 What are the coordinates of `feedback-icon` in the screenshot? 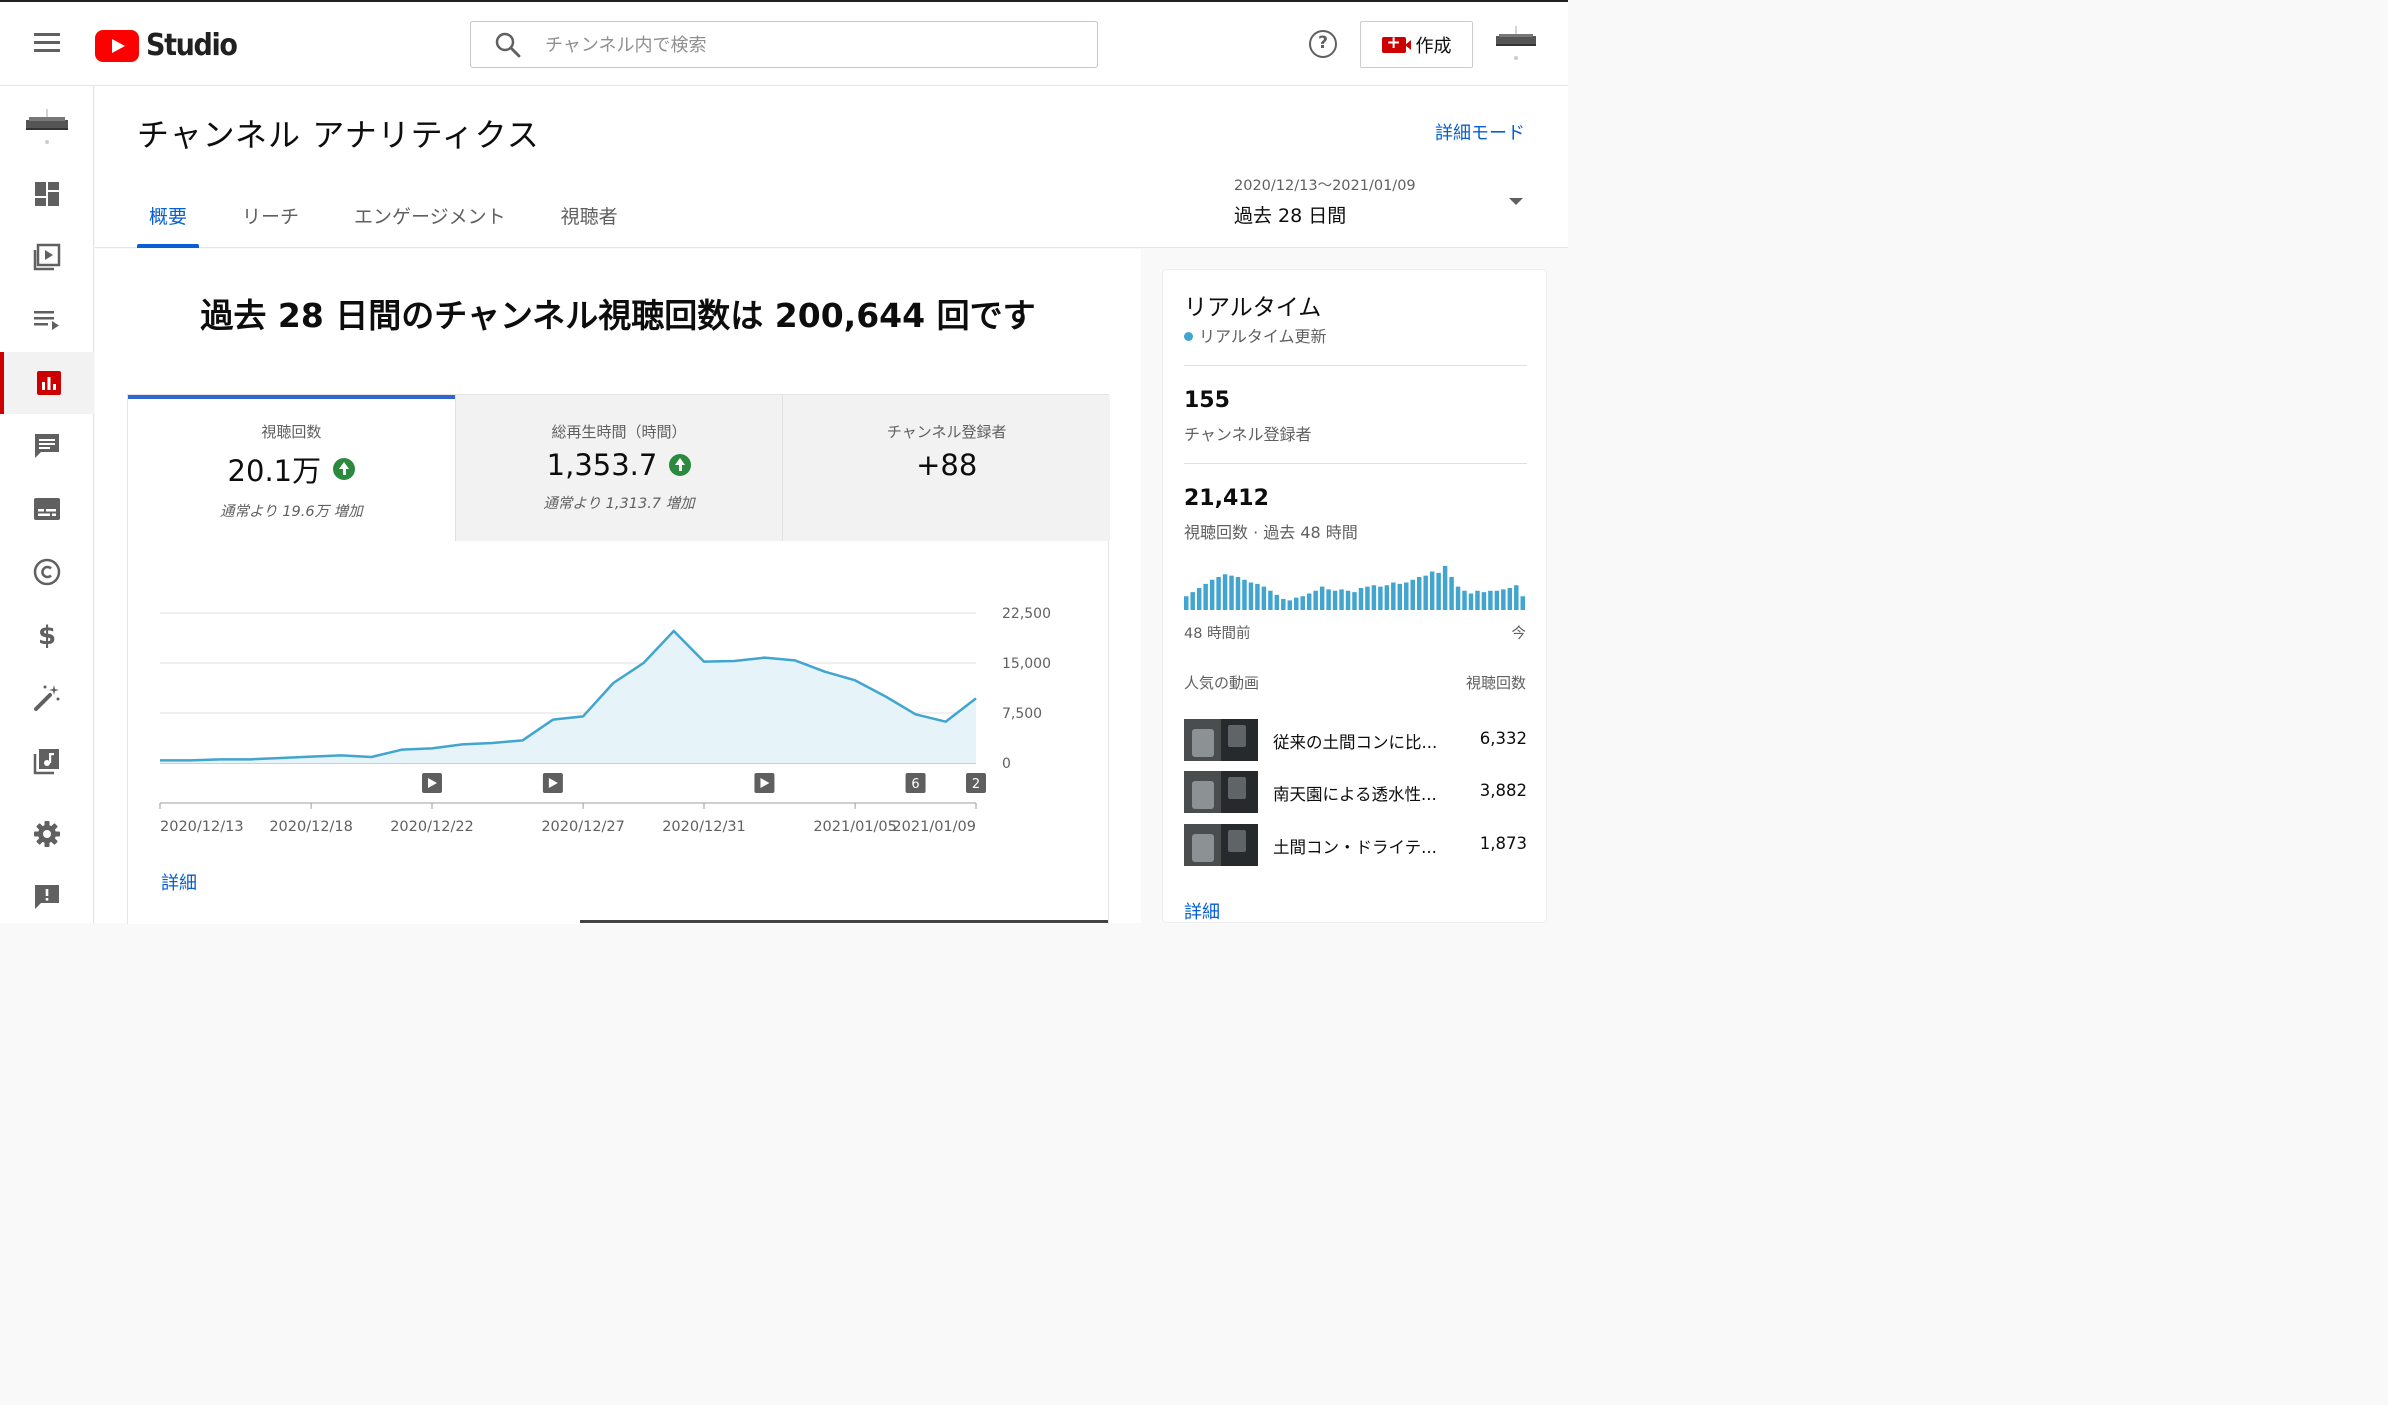 It's located at (47, 897).